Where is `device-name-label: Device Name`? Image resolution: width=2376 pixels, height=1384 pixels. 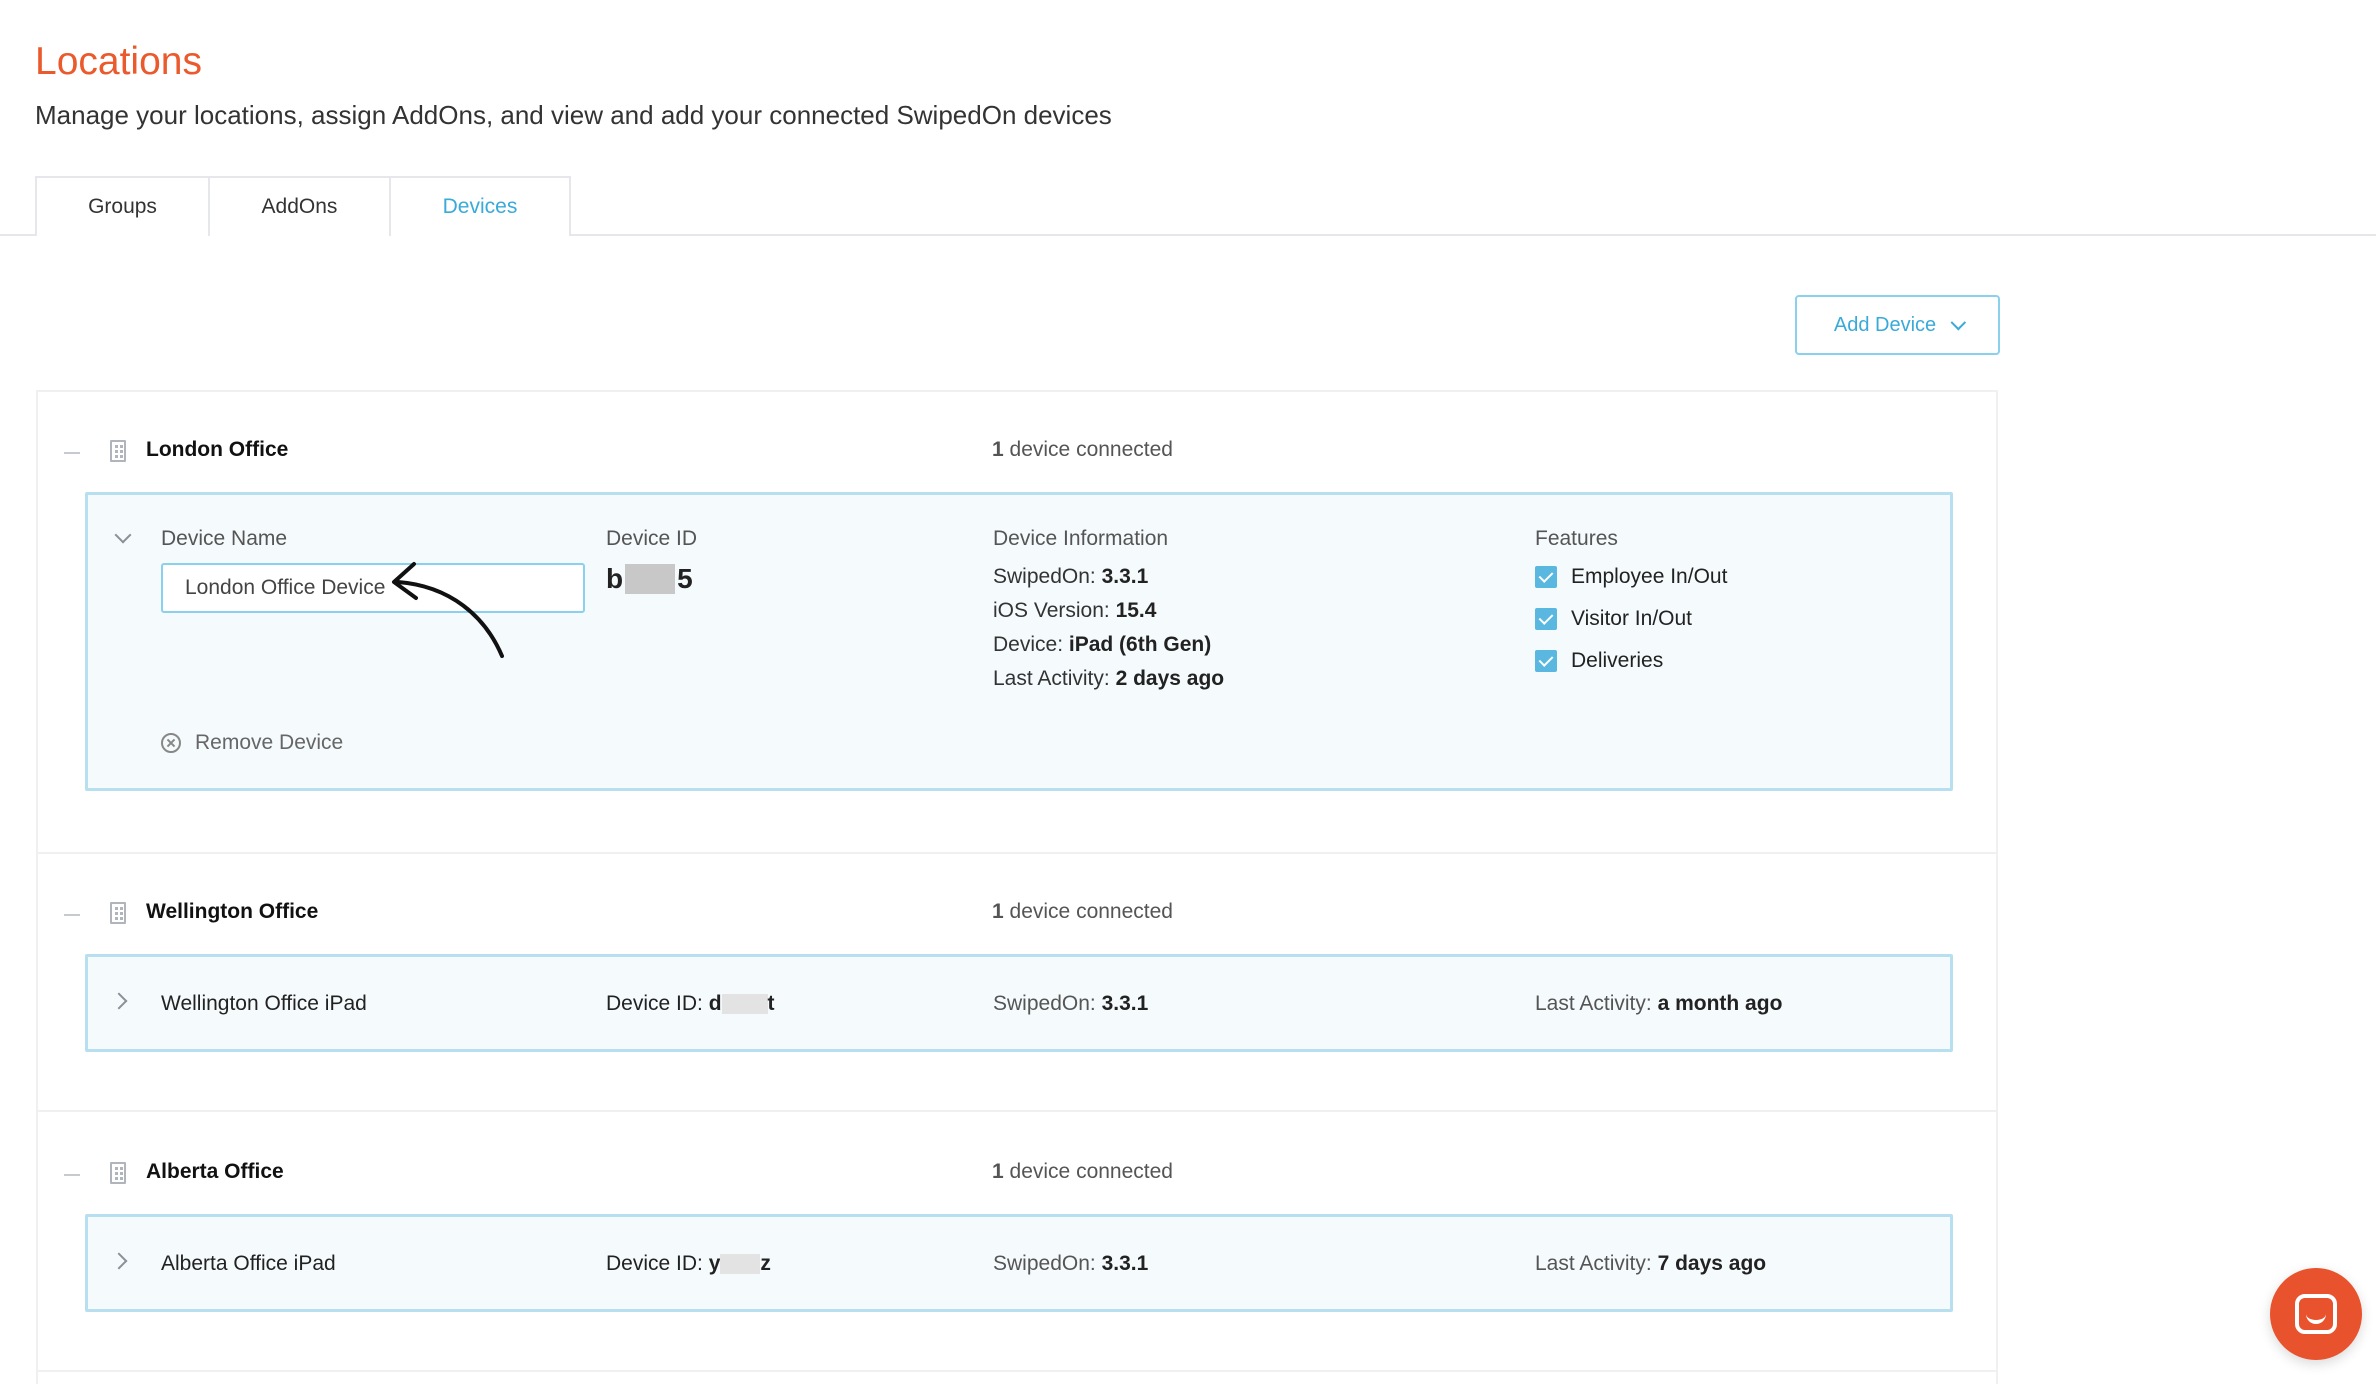 device-name-label: Device Name is located at coordinates (224, 538).